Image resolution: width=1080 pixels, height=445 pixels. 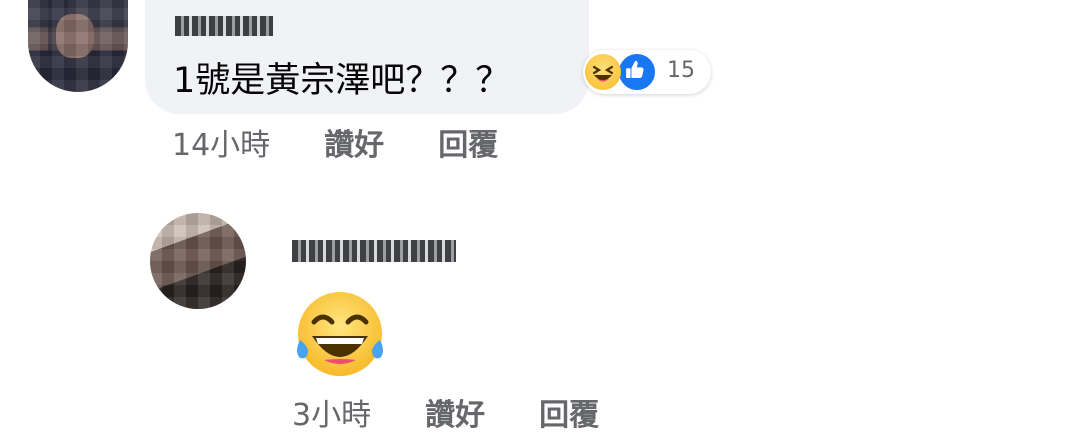 I want to click on reaction-summary: 15, so click(x=647, y=72).